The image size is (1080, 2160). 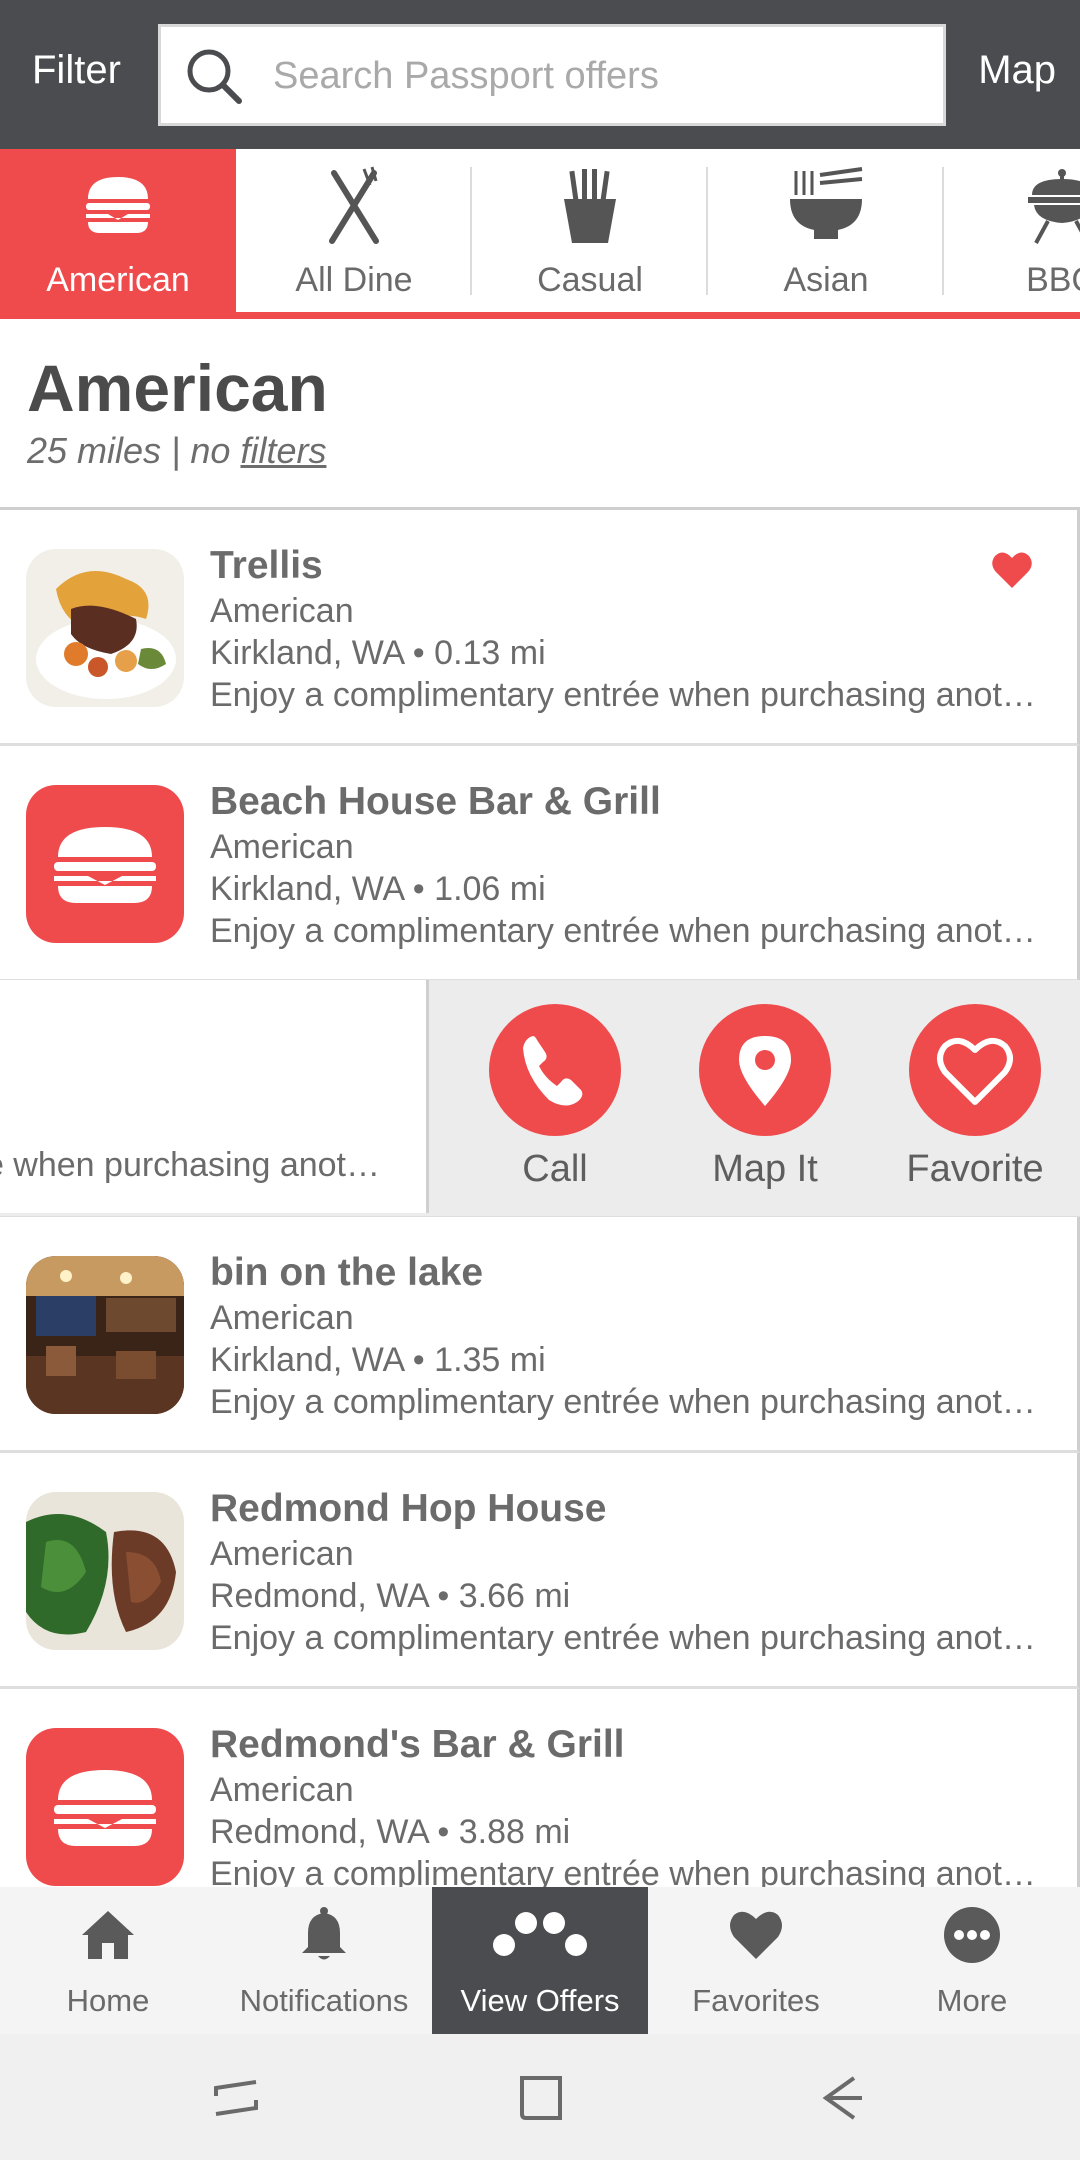 What do you see at coordinates (555, 1169) in the screenshot?
I see `call-label: Call` at bounding box center [555, 1169].